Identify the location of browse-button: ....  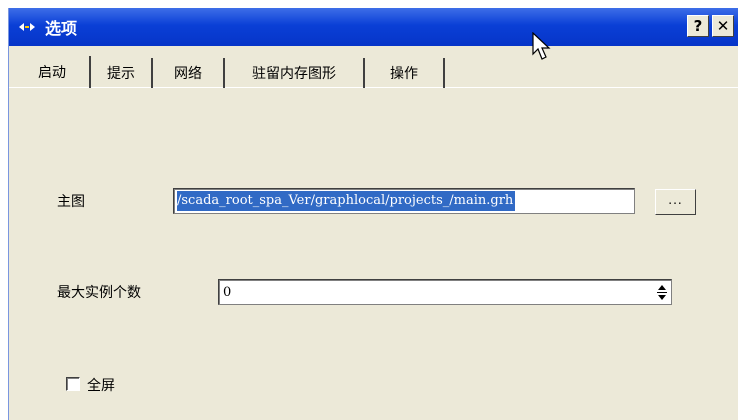
(675, 202).